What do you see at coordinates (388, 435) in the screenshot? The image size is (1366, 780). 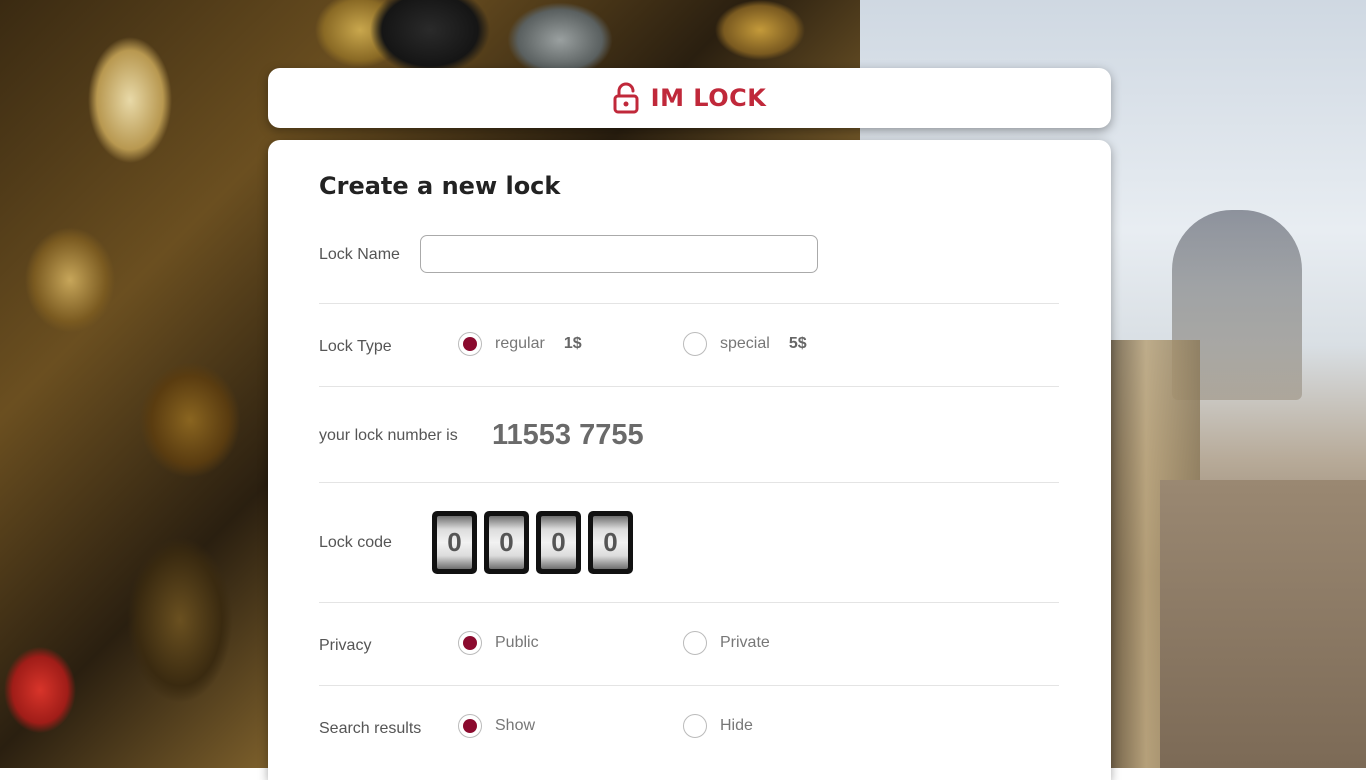 I see `lock-number-label: your lock number is` at bounding box center [388, 435].